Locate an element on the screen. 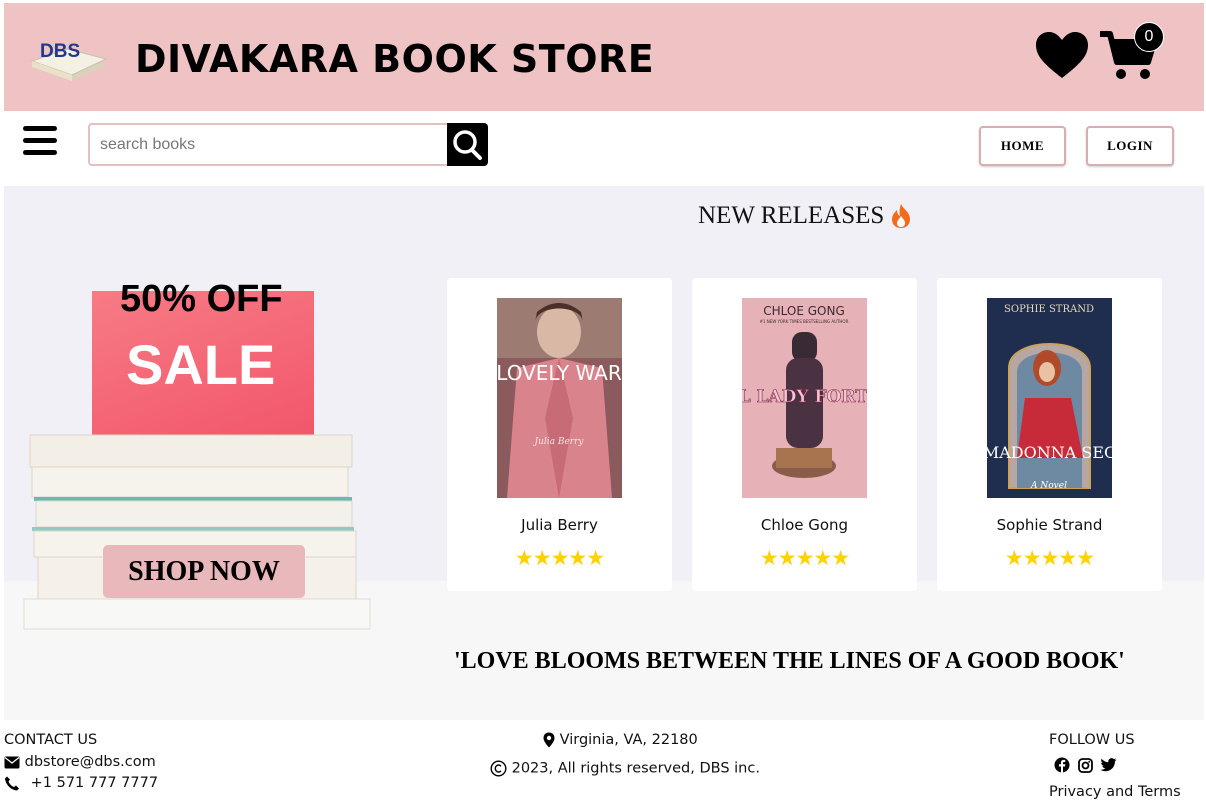 Image resolution: width=1206 pixels, height=808 pixels. search-icon is located at coordinates (467, 145).